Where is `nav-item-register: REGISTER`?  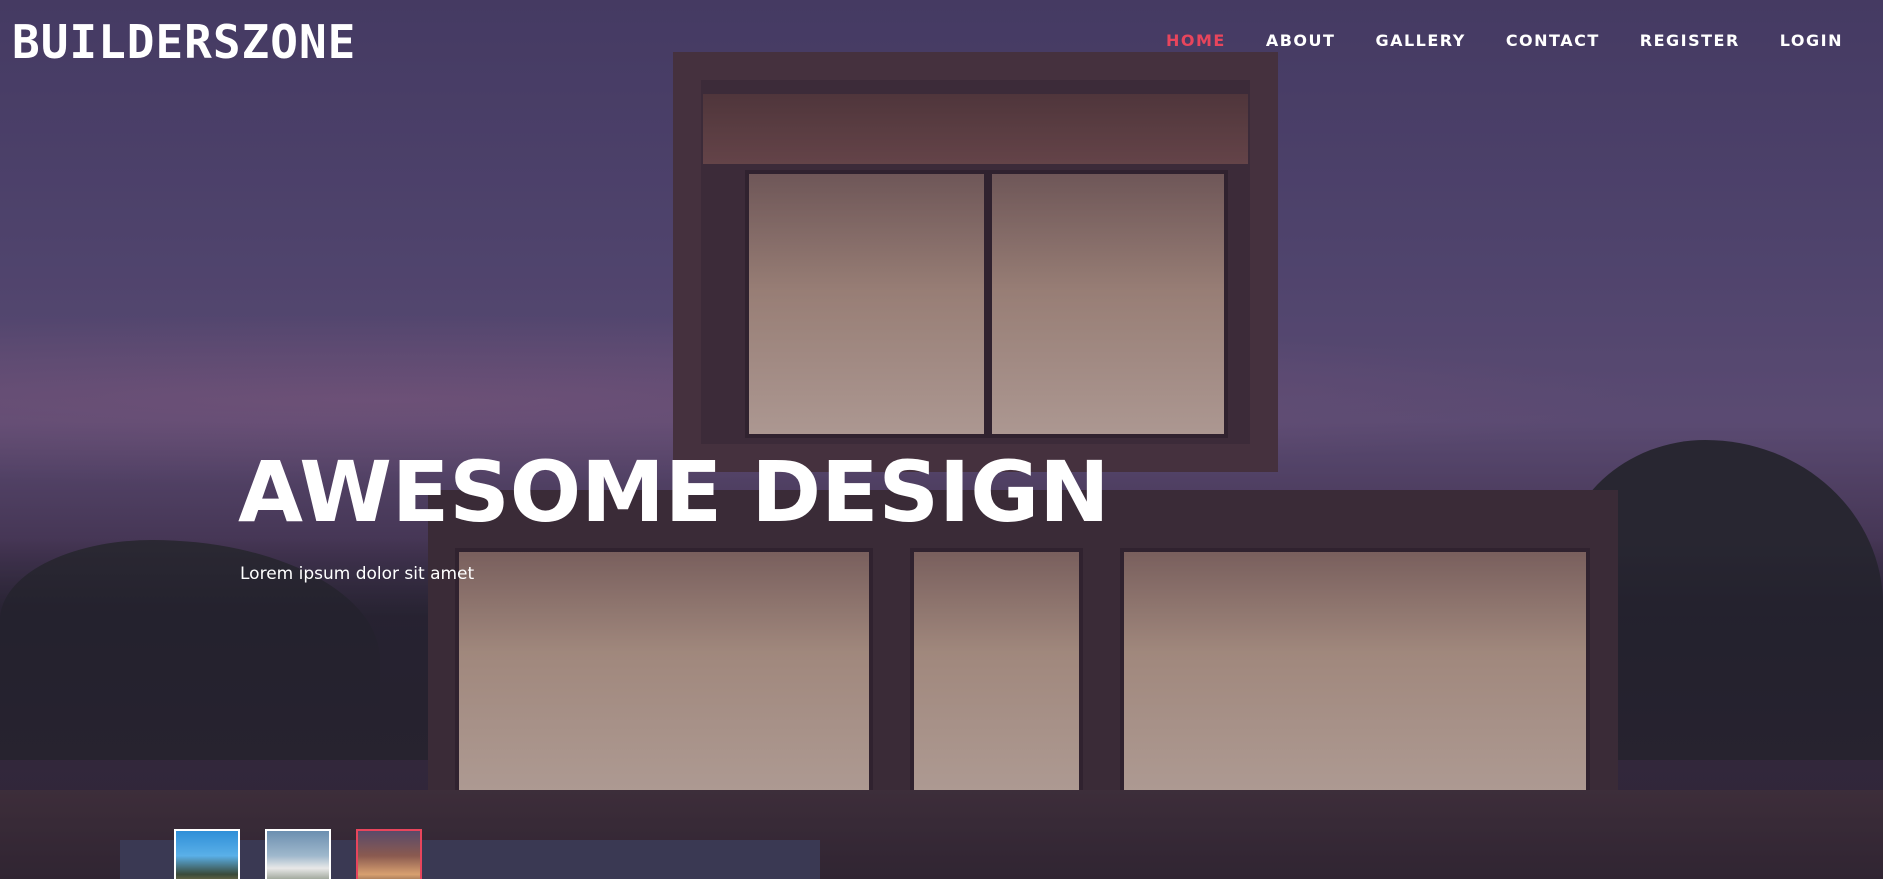
nav-item-register: REGISTER is located at coordinates (1690, 41).